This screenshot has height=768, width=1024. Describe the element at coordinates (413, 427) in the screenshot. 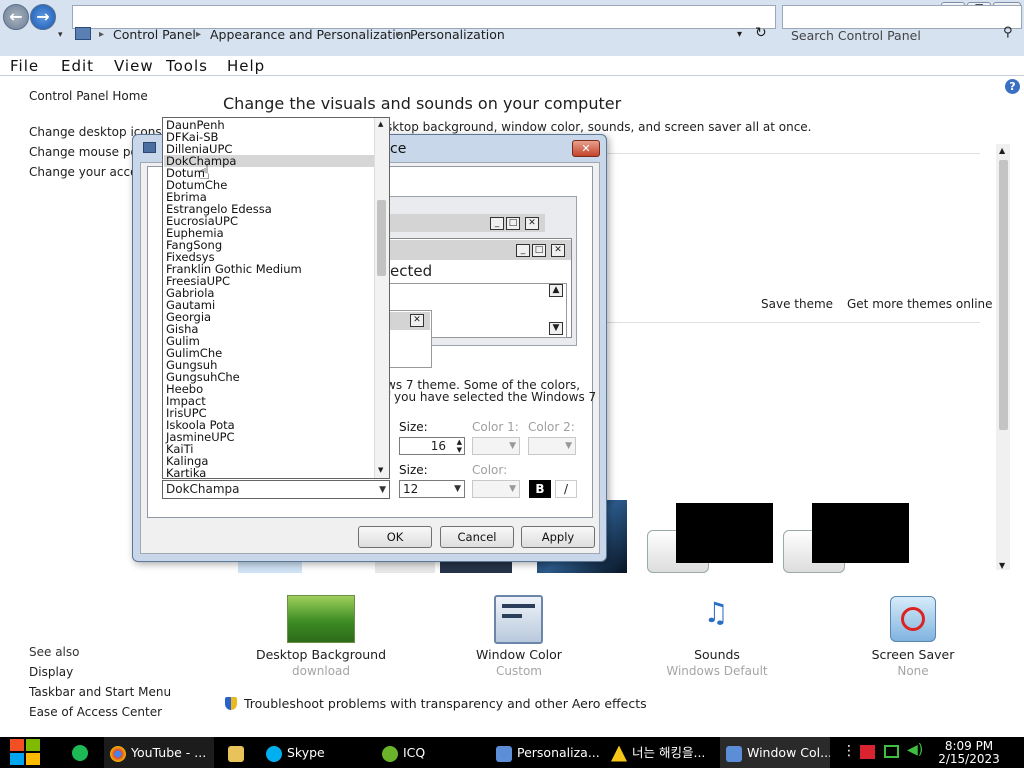

I see `item-size-label: Size:` at that location.